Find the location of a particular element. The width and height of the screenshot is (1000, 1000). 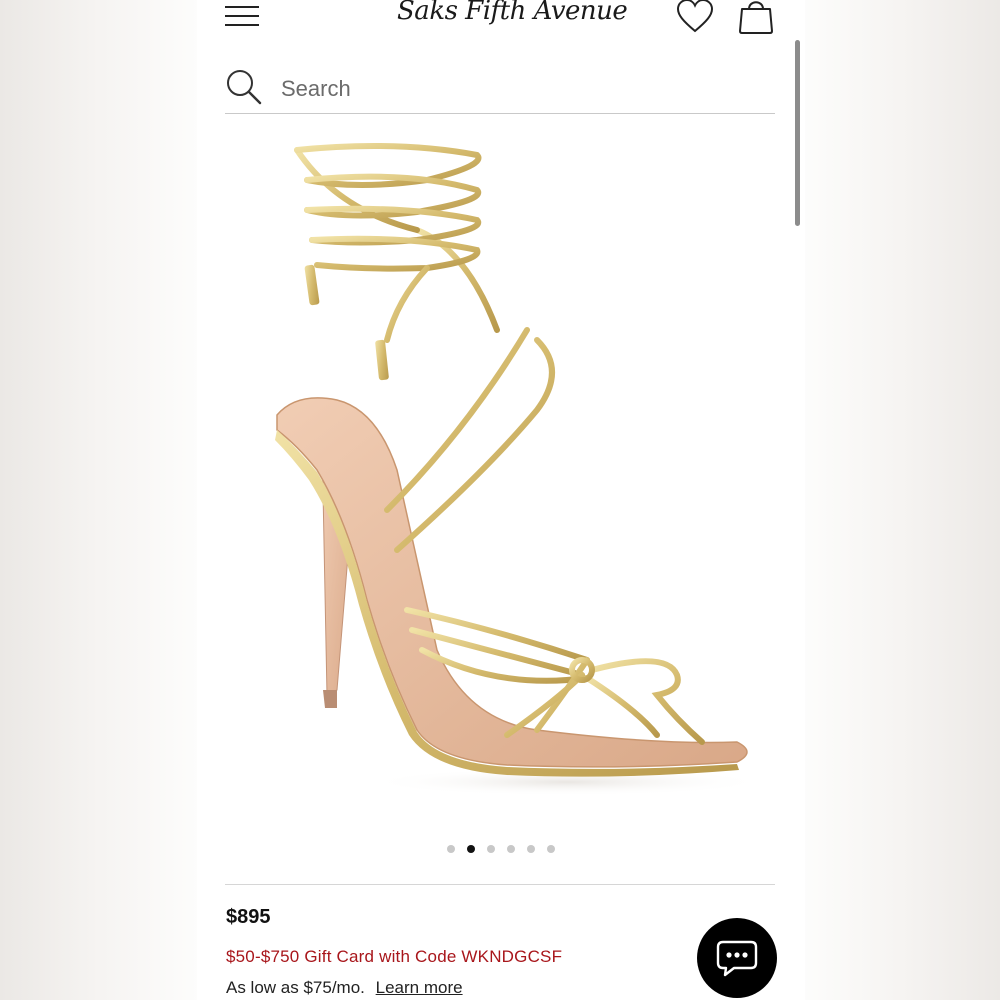

section-divider is located at coordinates (500, 884).